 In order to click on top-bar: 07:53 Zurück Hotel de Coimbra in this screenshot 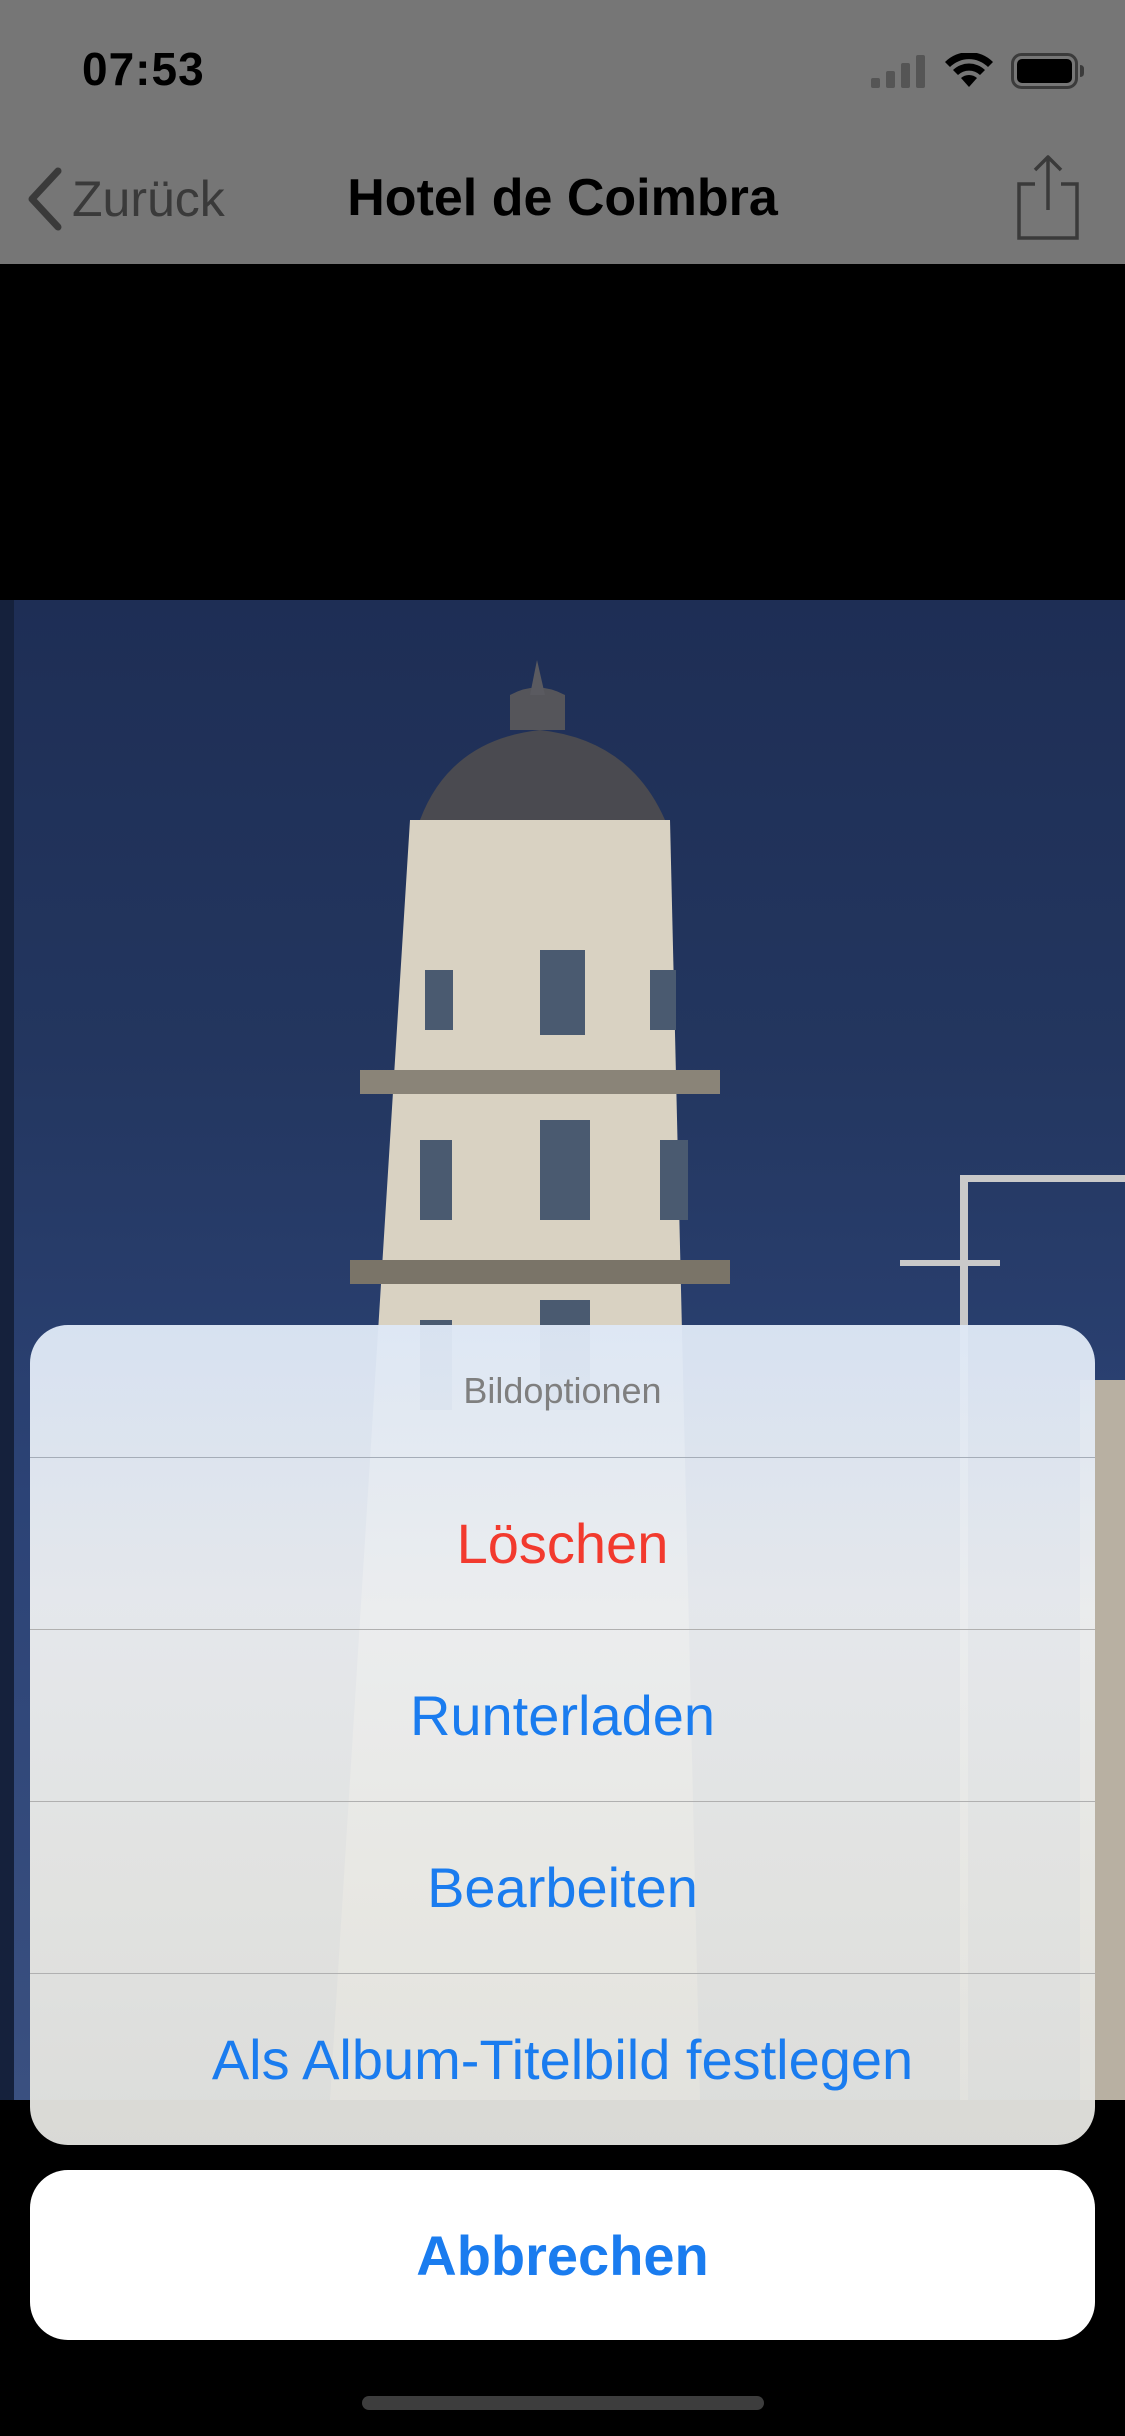, I will do `click(562, 132)`.